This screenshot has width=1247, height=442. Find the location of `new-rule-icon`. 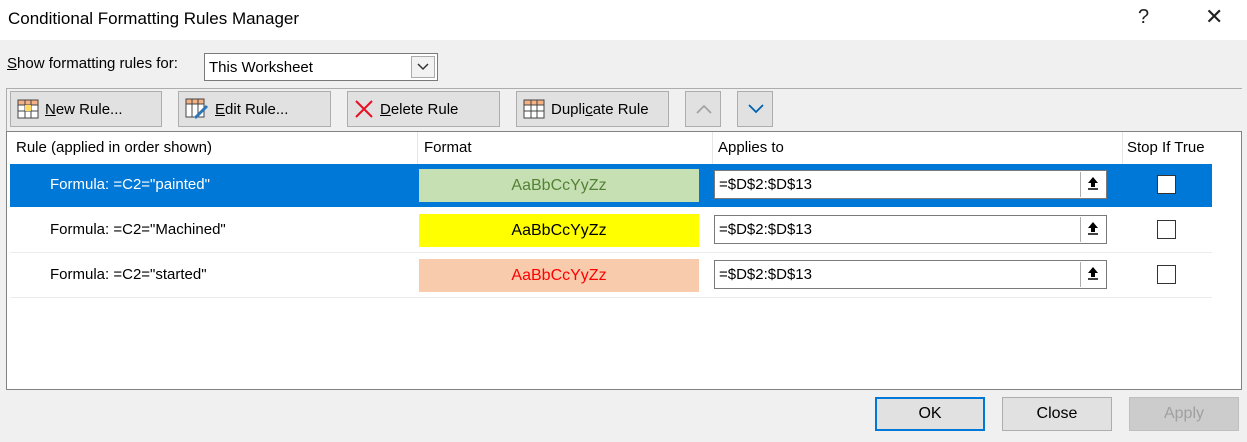

new-rule-icon is located at coordinates (28, 109).